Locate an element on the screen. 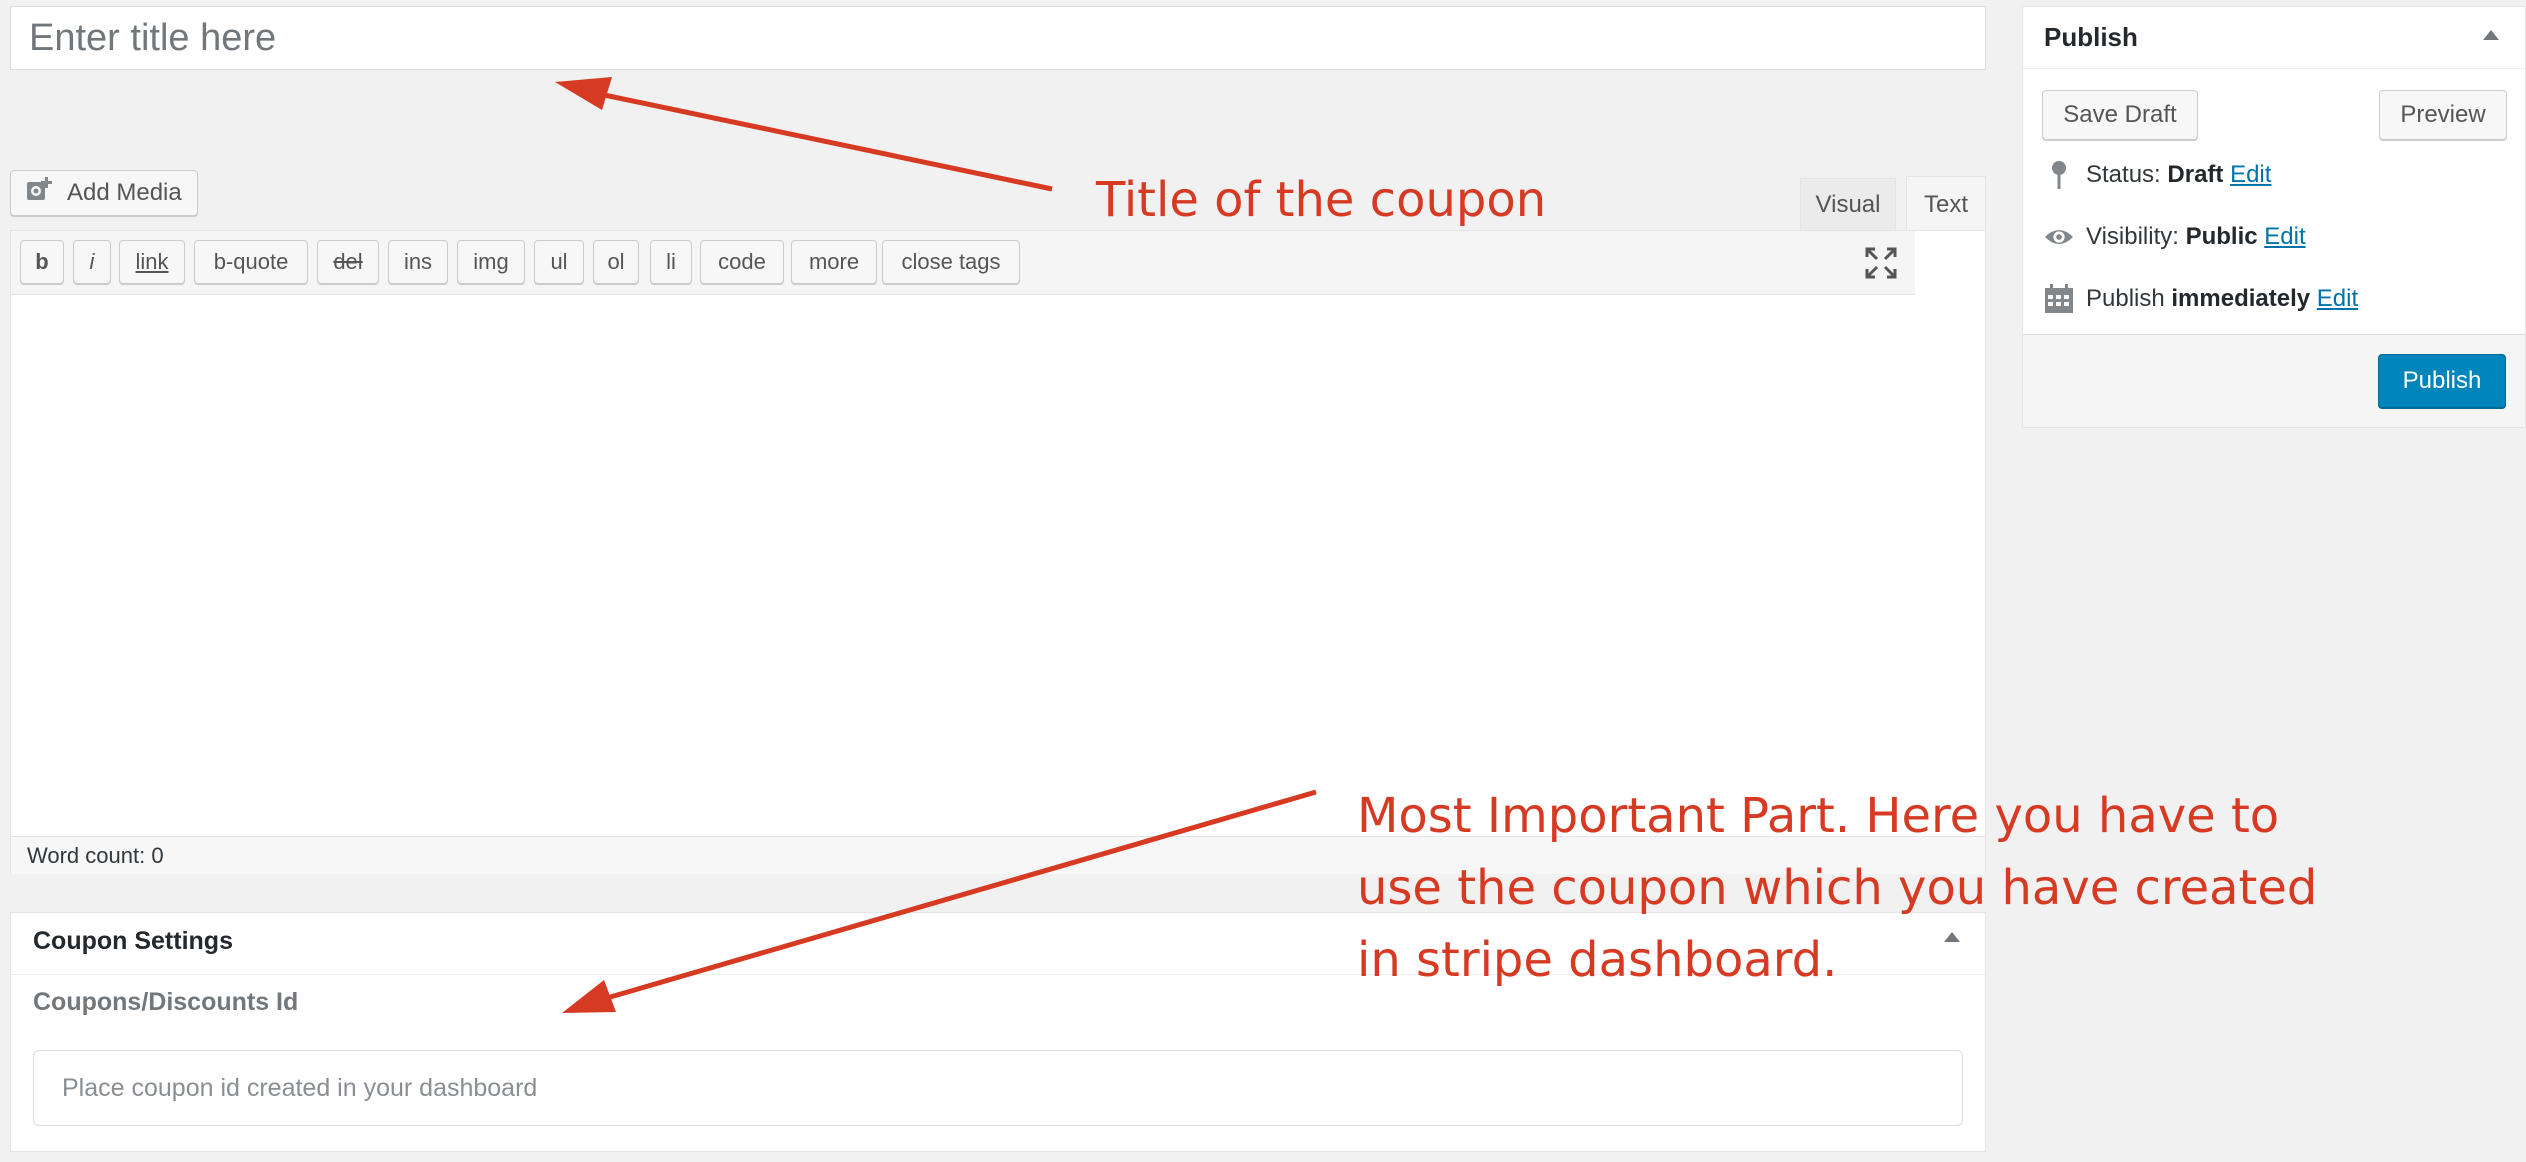 Image resolution: width=2526 pixels, height=1162 pixels. schedule-row: Publish immediately Edit is located at coordinates (2201, 299).